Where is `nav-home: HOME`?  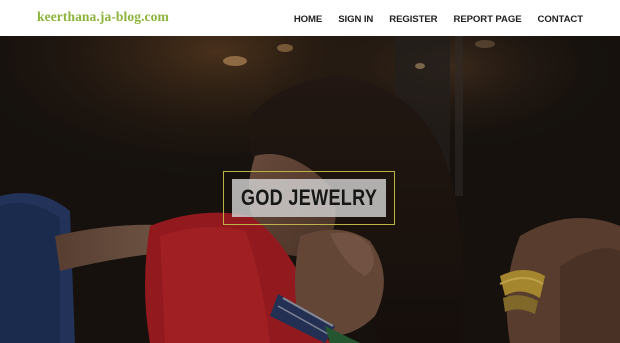
nav-home: HOME is located at coordinates (308, 19).